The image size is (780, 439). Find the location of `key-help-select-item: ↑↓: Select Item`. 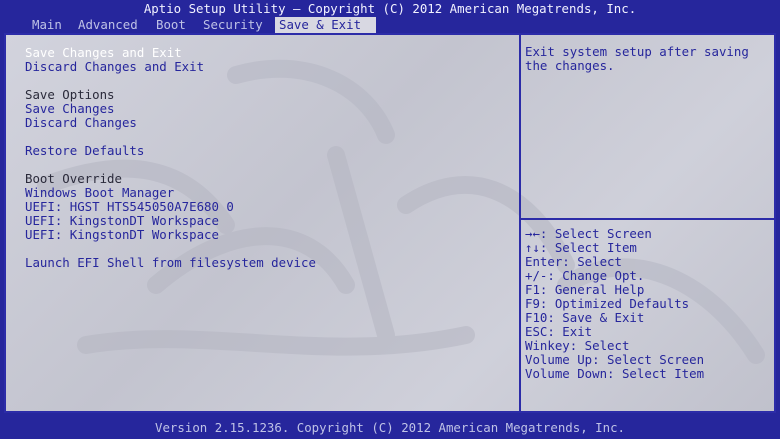

key-help-select-item: ↑↓: Select Item is located at coordinates (581, 247).